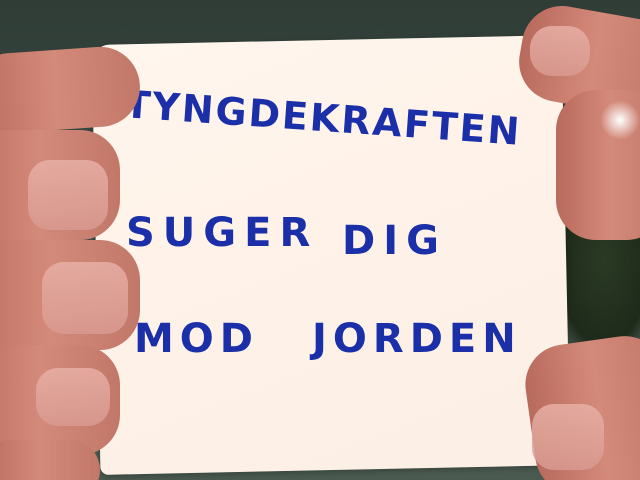 The image size is (640, 480). I want to click on note-line-3-word-1: MOD, so click(197, 339).